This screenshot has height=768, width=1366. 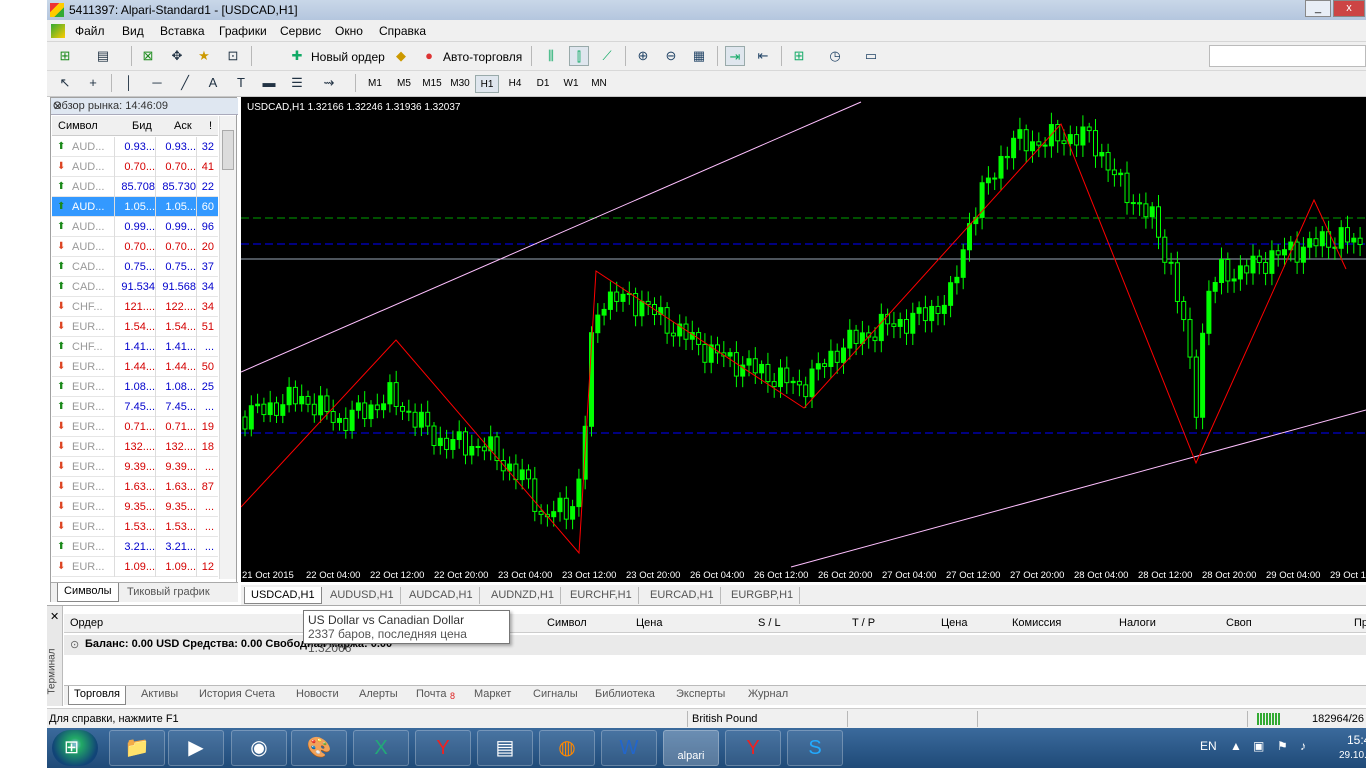 I want to click on skype-icon: S, so click(x=815, y=748).